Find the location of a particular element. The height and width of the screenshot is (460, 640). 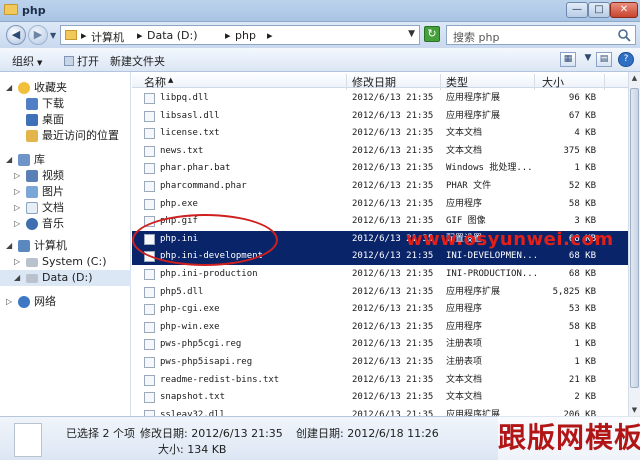

address-bar: ▸ 计算机 ▸ Data (D:) ▸ php ▸ ▼ is located at coordinates (240, 35).